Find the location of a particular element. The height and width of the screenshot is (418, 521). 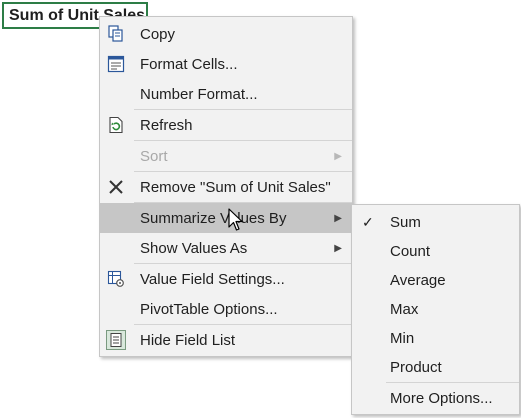

copy-icon is located at coordinates (116, 34).